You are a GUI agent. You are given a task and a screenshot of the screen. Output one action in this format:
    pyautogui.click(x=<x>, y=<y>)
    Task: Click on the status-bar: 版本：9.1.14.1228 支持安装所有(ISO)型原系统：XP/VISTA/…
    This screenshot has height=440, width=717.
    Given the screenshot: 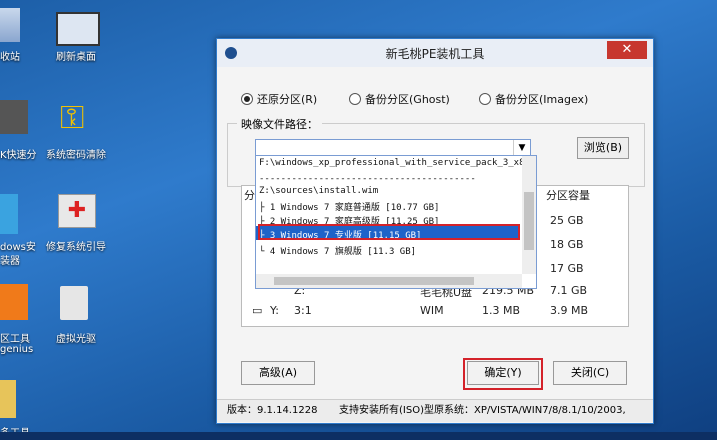 What is the action you would take?
    pyautogui.click(x=435, y=410)
    